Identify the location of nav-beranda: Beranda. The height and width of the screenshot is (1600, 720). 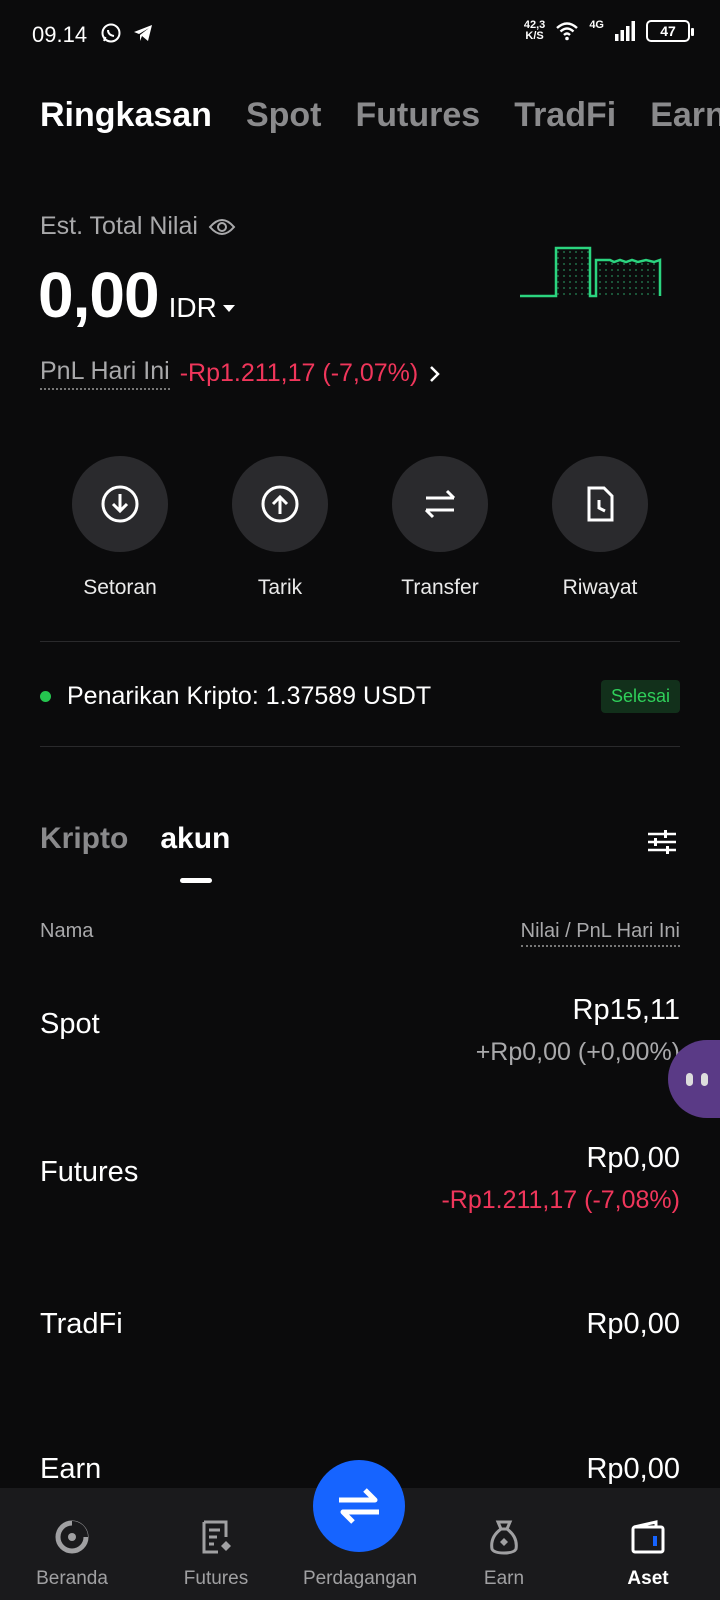
(72, 1544).